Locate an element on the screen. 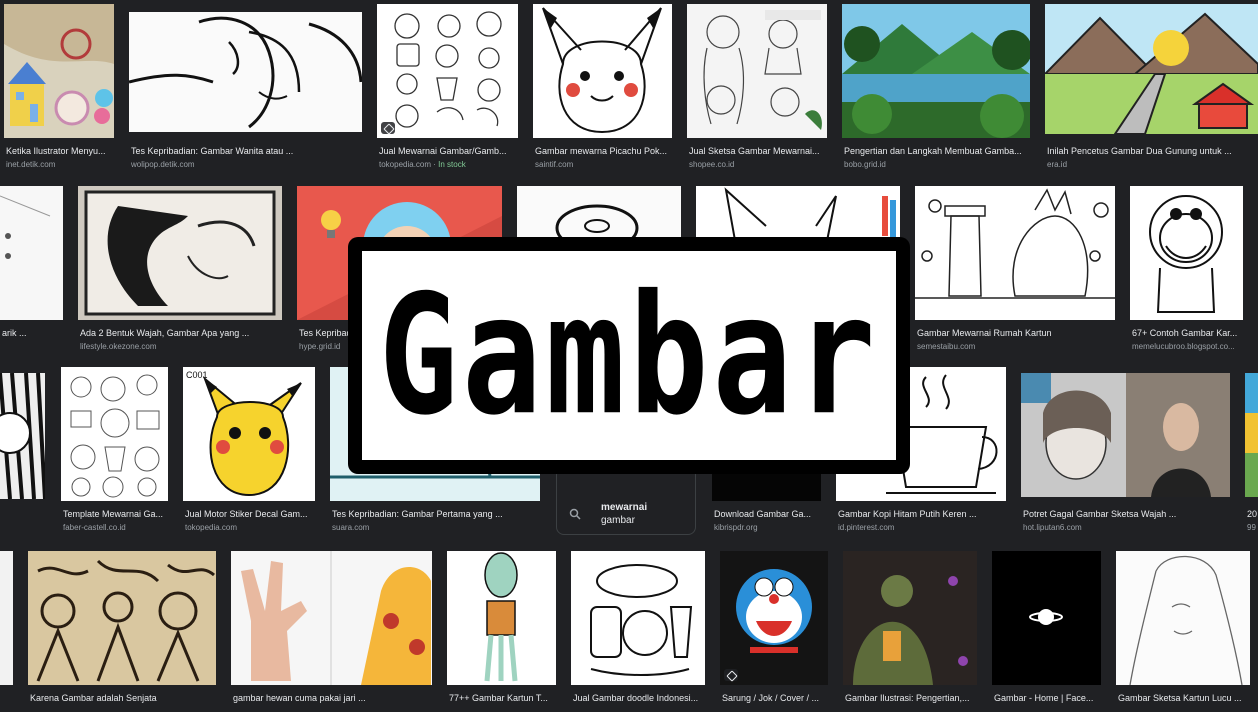 The height and width of the screenshot is (712, 1258). result-source: bobo.grid.id is located at coordinates (937, 165).